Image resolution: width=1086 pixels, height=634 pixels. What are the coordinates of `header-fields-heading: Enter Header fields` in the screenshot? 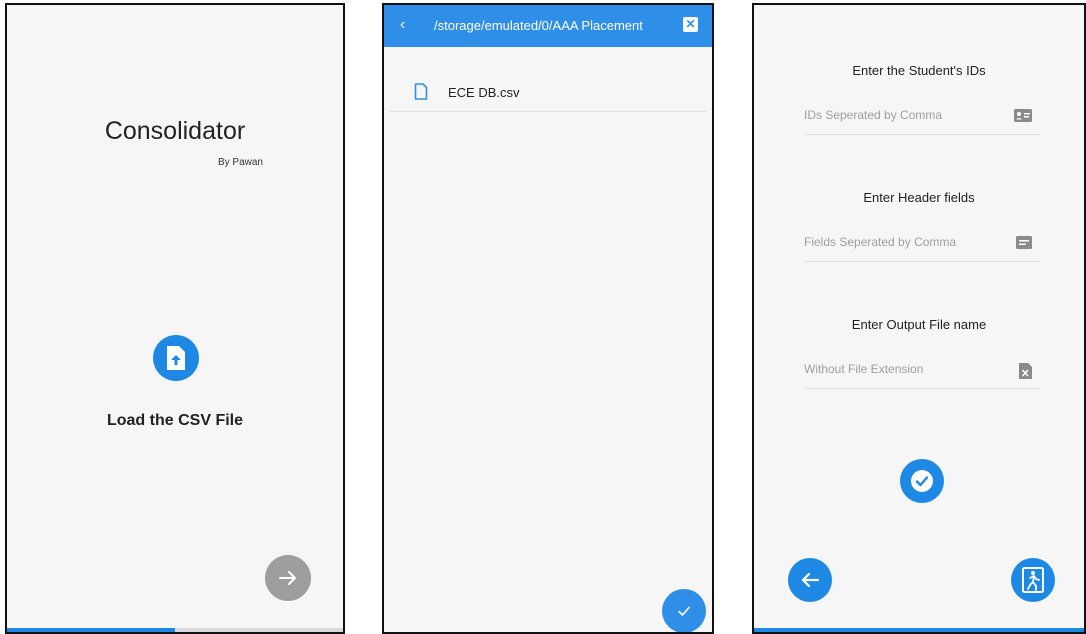 It's located at (919, 197).